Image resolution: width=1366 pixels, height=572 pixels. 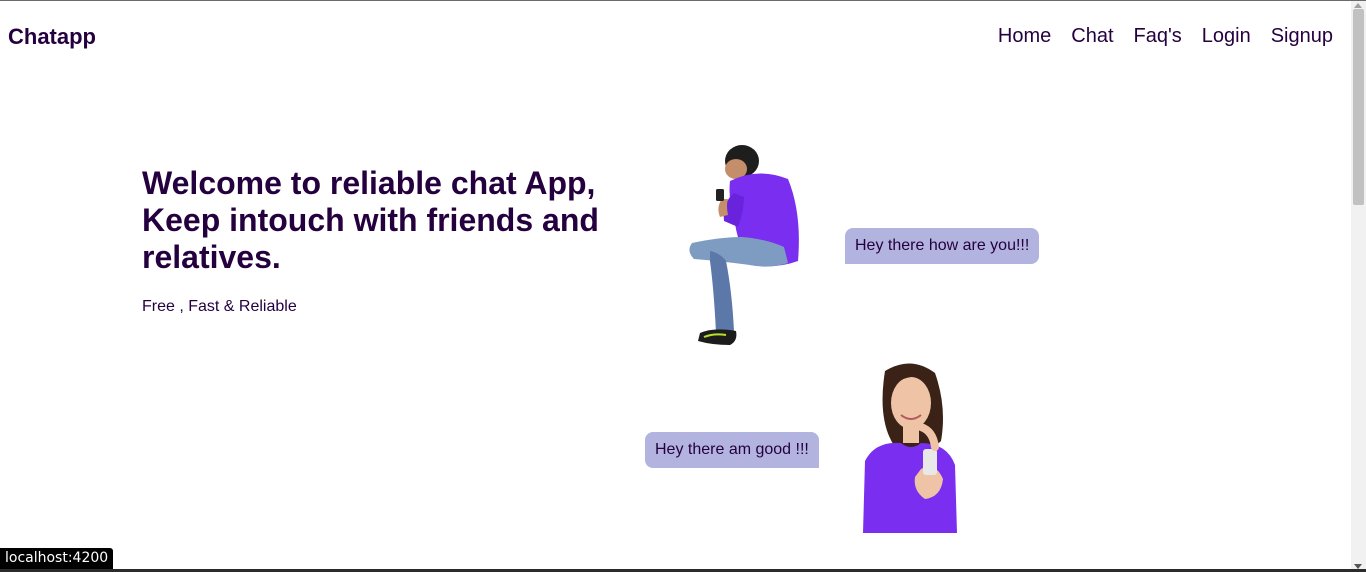 What do you see at coordinates (910, 448) in the screenshot?
I see `woman-with-phone-illustration` at bounding box center [910, 448].